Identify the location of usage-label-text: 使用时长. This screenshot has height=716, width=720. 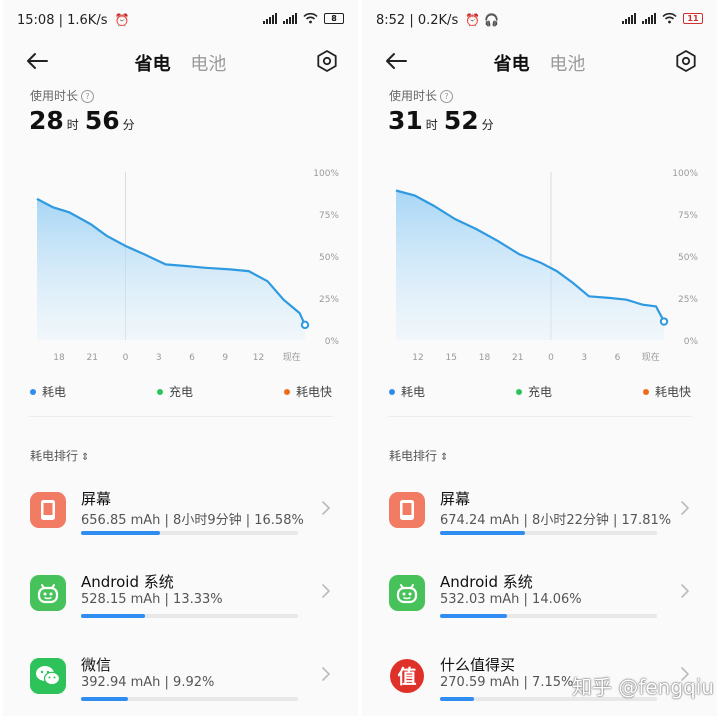
(54, 96).